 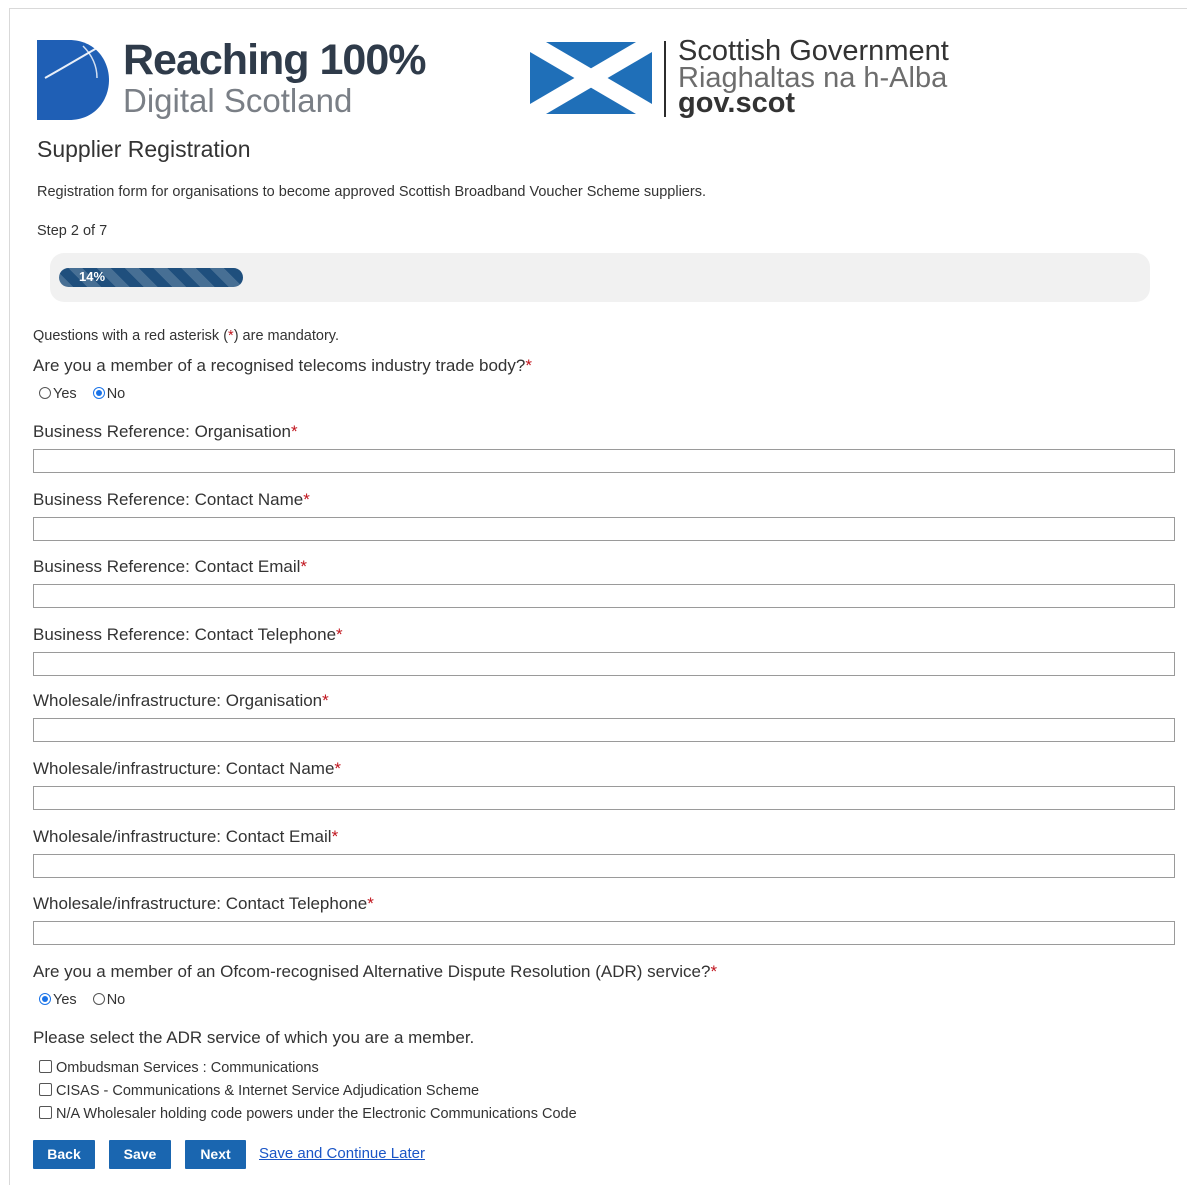 I want to click on save-and-continue-later-link: Save and Continue Later, so click(x=342, y=1153).